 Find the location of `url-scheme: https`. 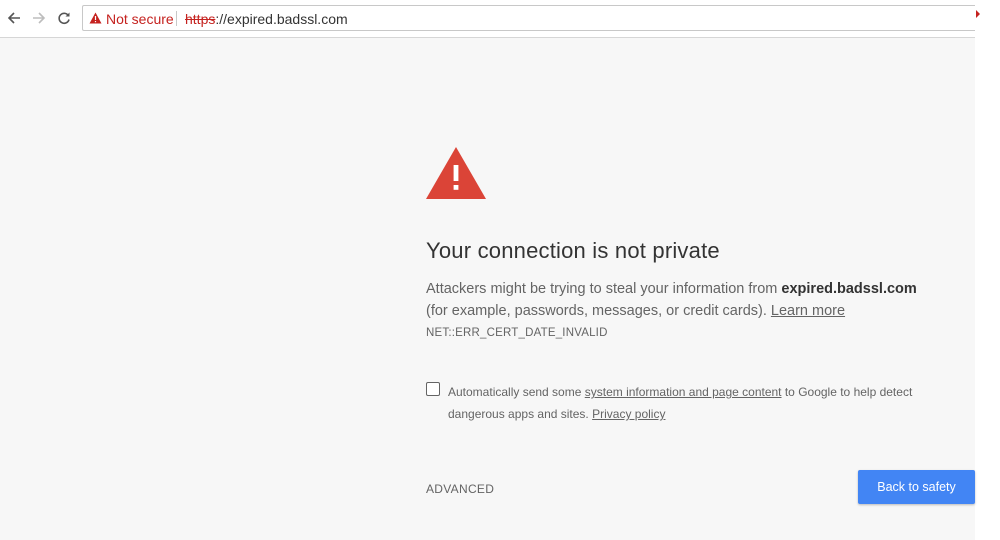

url-scheme: https is located at coordinates (200, 19).